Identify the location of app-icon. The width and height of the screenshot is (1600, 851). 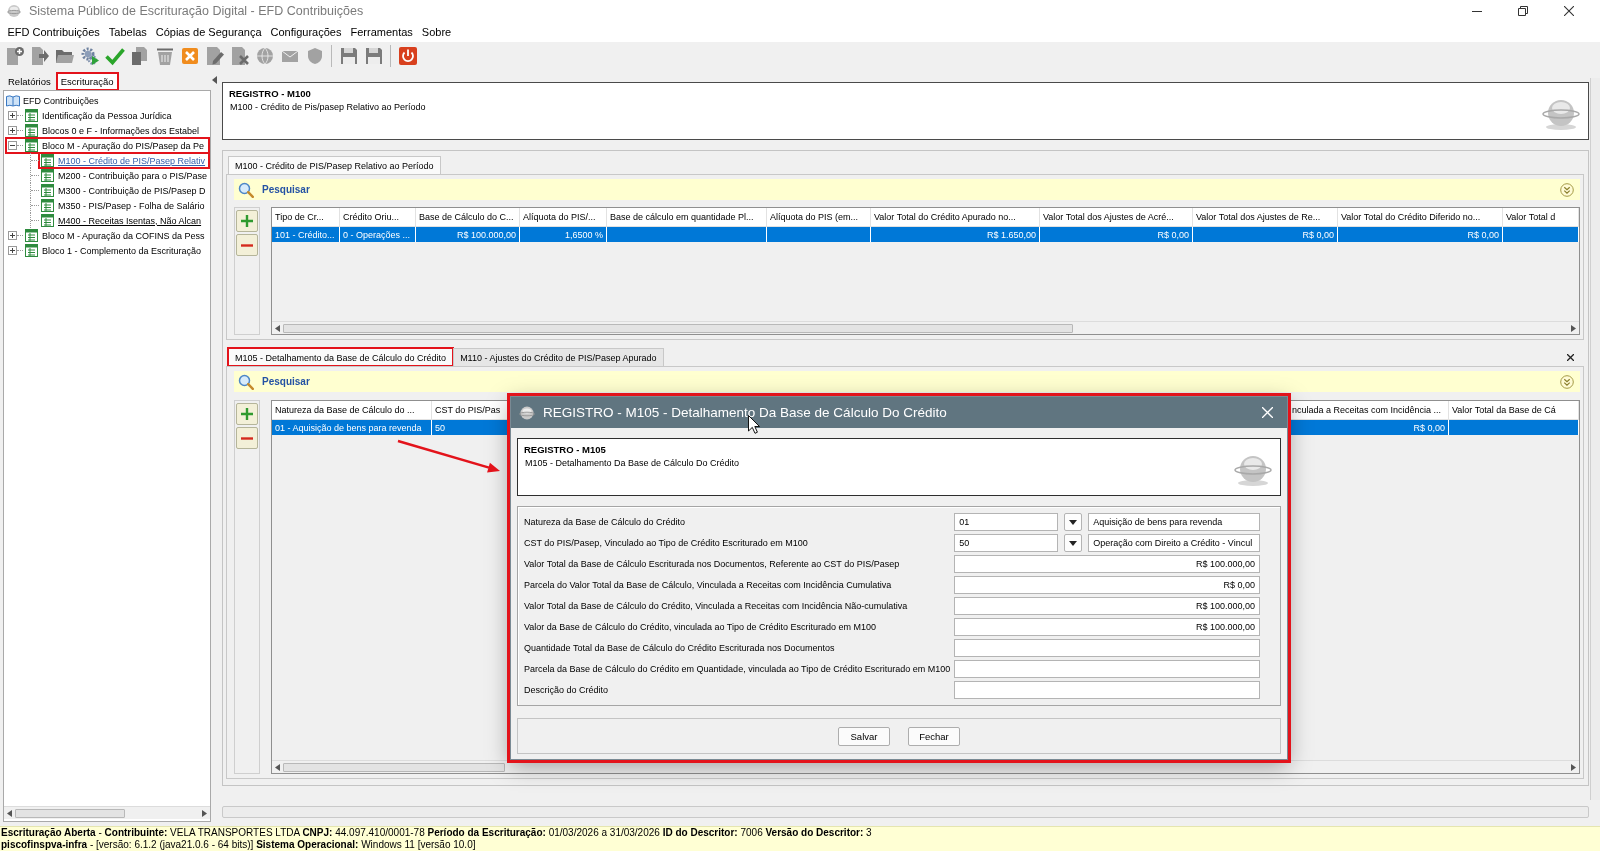
(527, 412).